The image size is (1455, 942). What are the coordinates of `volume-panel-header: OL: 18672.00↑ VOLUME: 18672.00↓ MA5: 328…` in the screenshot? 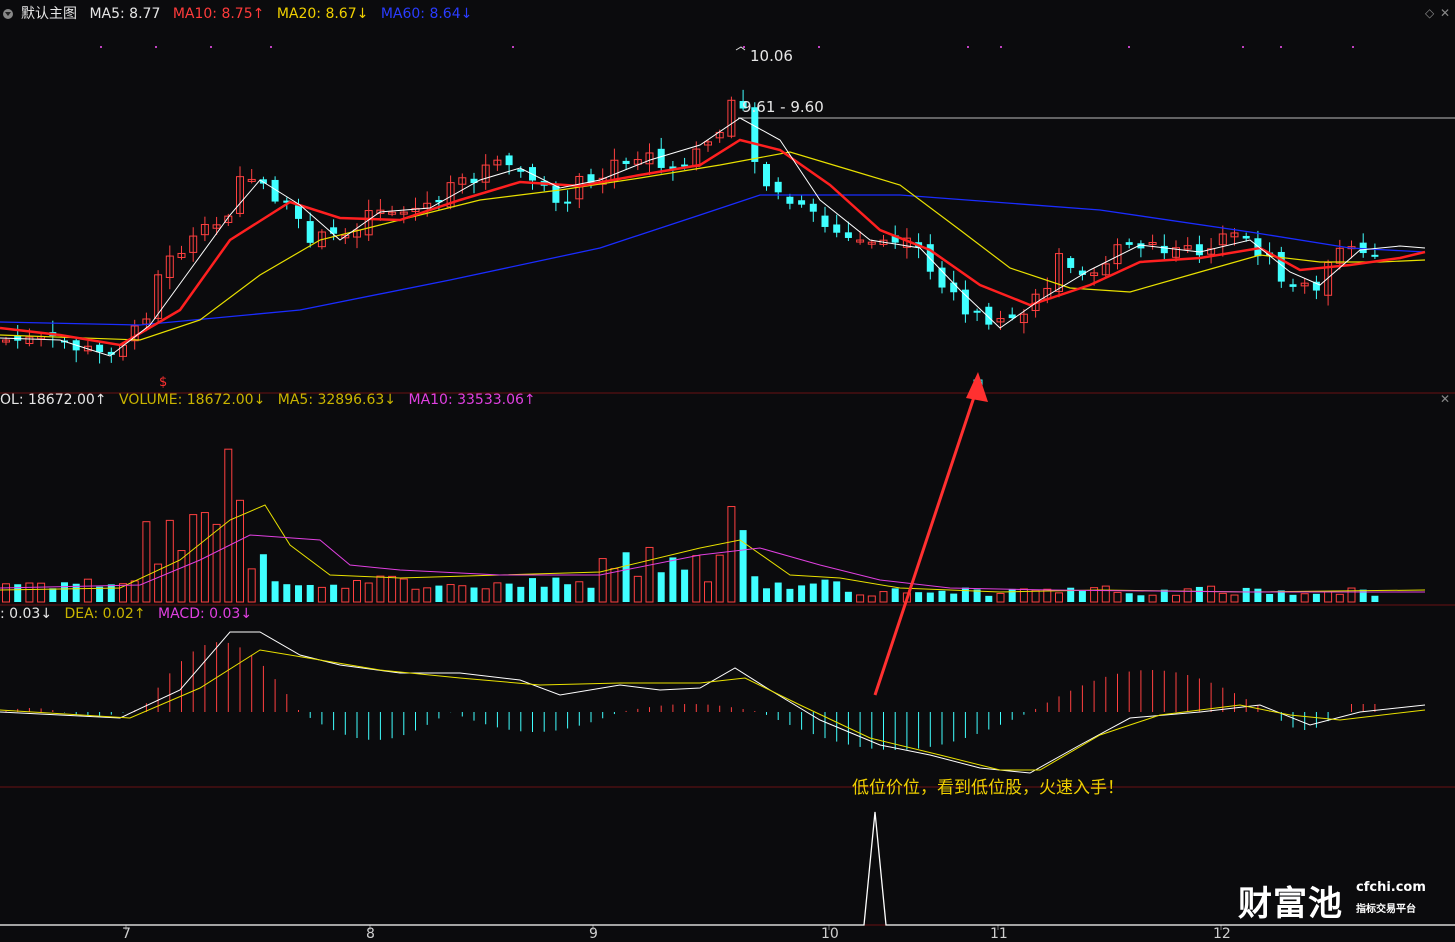 It's located at (272, 400).